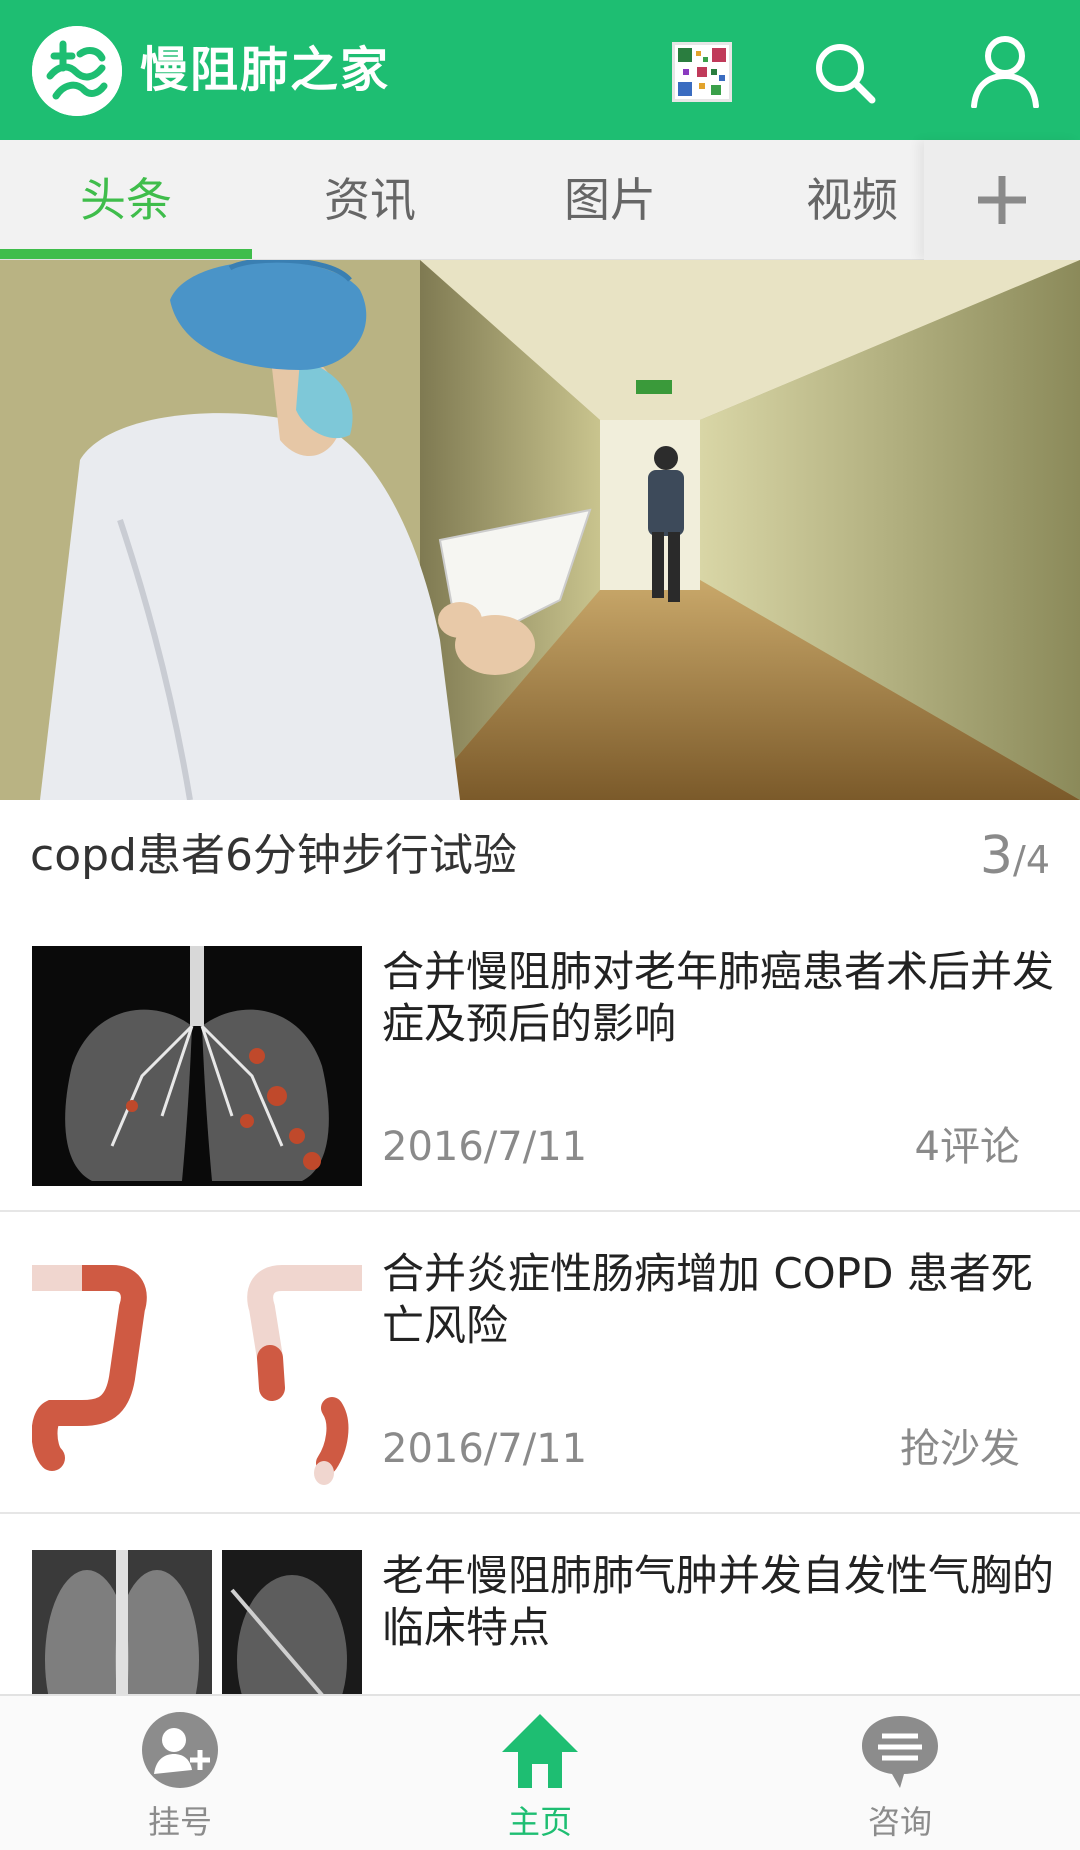 Image resolution: width=1080 pixels, height=1850 pixels. I want to click on qr-code-icon, so click(702, 72).